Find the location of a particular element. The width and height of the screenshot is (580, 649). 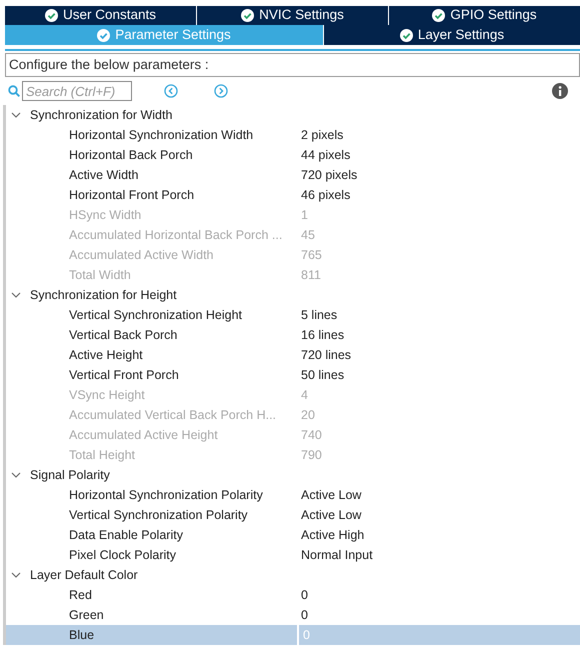

parameter-value: 45 is located at coordinates (308, 235).